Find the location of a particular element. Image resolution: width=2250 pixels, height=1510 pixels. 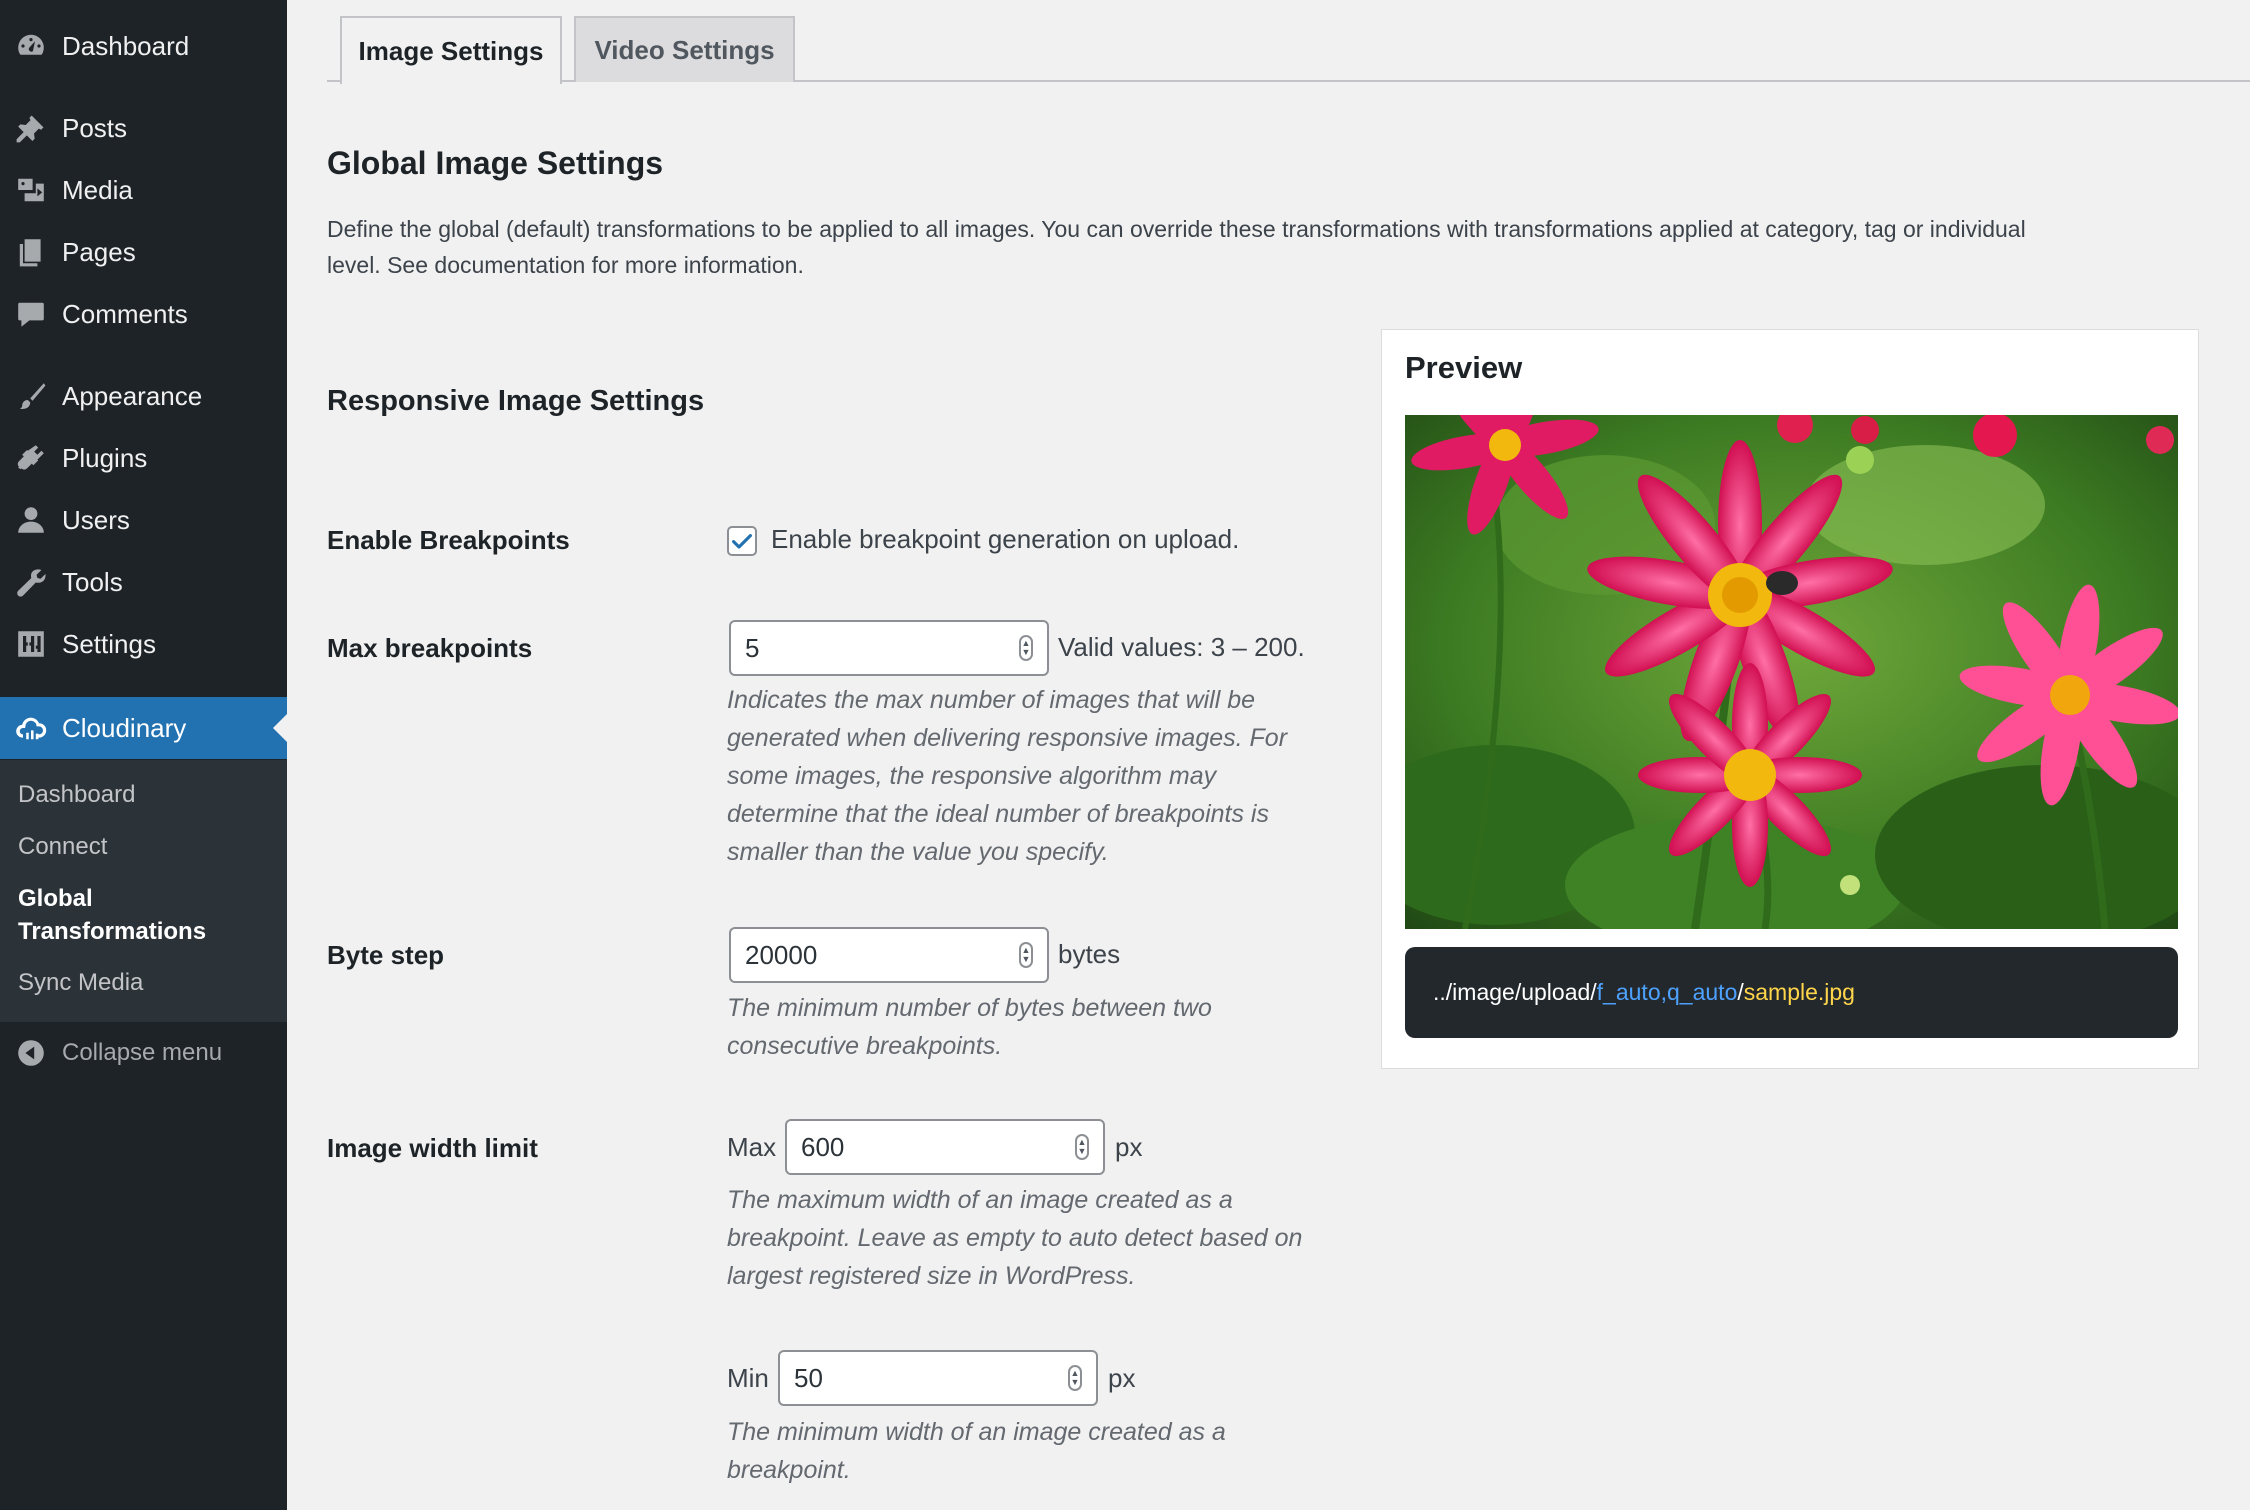

submenu-item-global-transformations: Global Transformations is located at coordinates (148, 915).